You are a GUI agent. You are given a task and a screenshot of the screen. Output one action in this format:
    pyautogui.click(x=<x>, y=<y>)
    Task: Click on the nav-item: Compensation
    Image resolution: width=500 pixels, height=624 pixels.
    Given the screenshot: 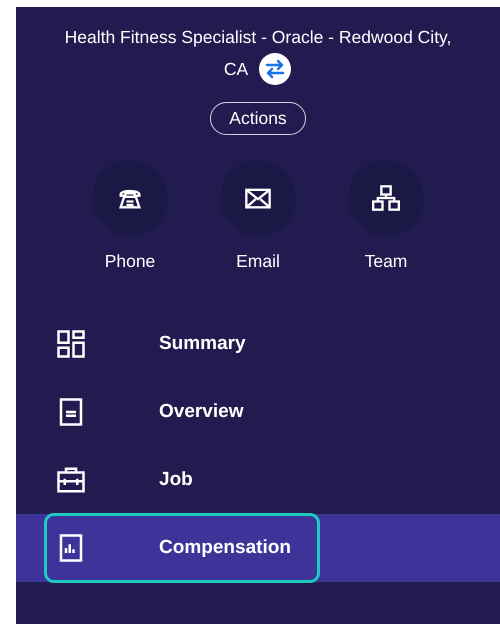 What is the action you would take?
    pyautogui.click(x=258, y=548)
    